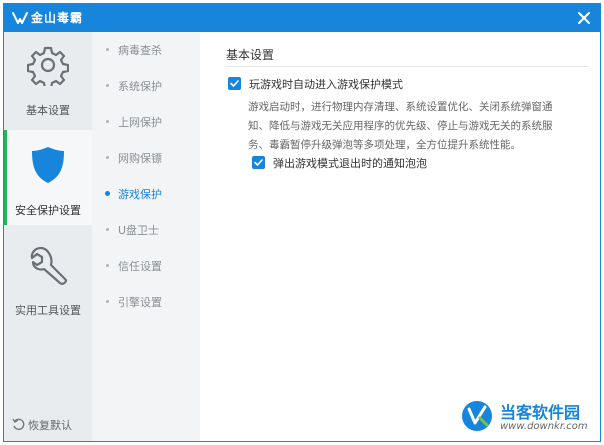 Image resolution: width=604 pixels, height=445 pixels. What do you see at coordinates (250, 55) in the screenshot?
I see `section-title: 基本设置` at bounding box center [250, 55].